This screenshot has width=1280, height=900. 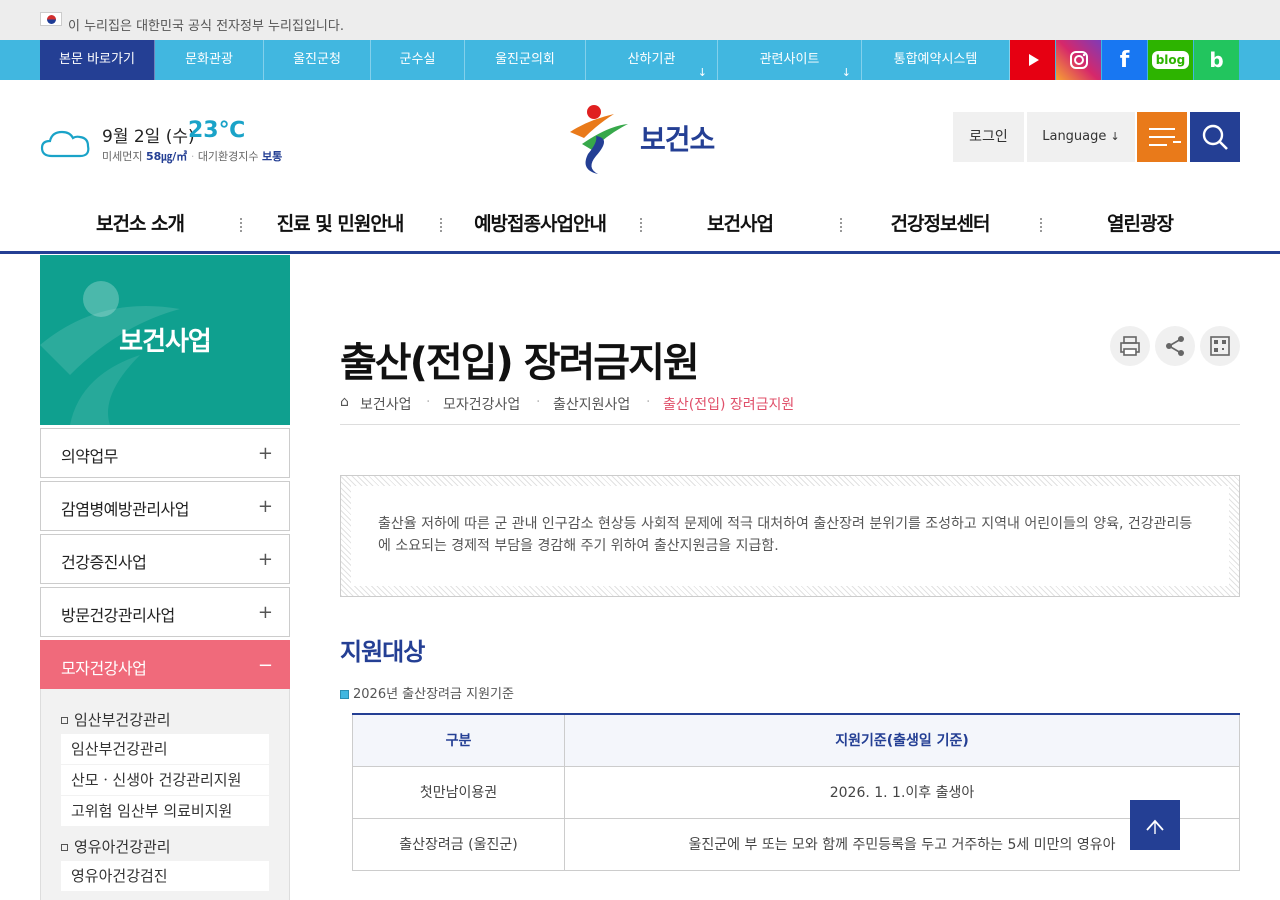 What do you see at coordinates (104, 668) in the screenshot?
I see `sidebar-item-label: 모자건강사업` at bounding box center [104, 668].